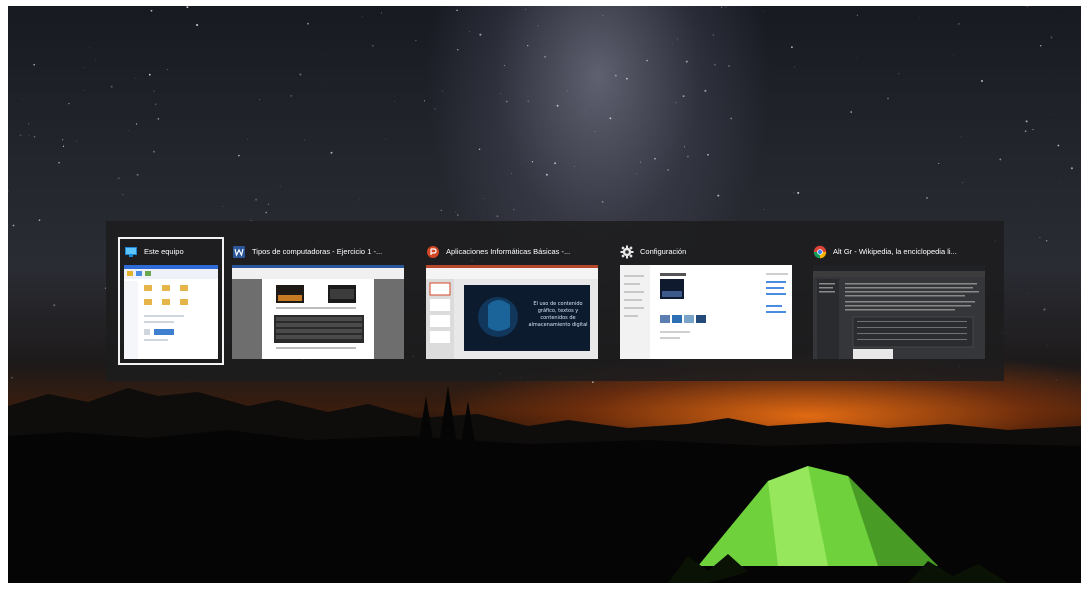  Describe the element at coordinates (706, 312) in the screenshot. I see `window-thumbnail-settings` at that location.